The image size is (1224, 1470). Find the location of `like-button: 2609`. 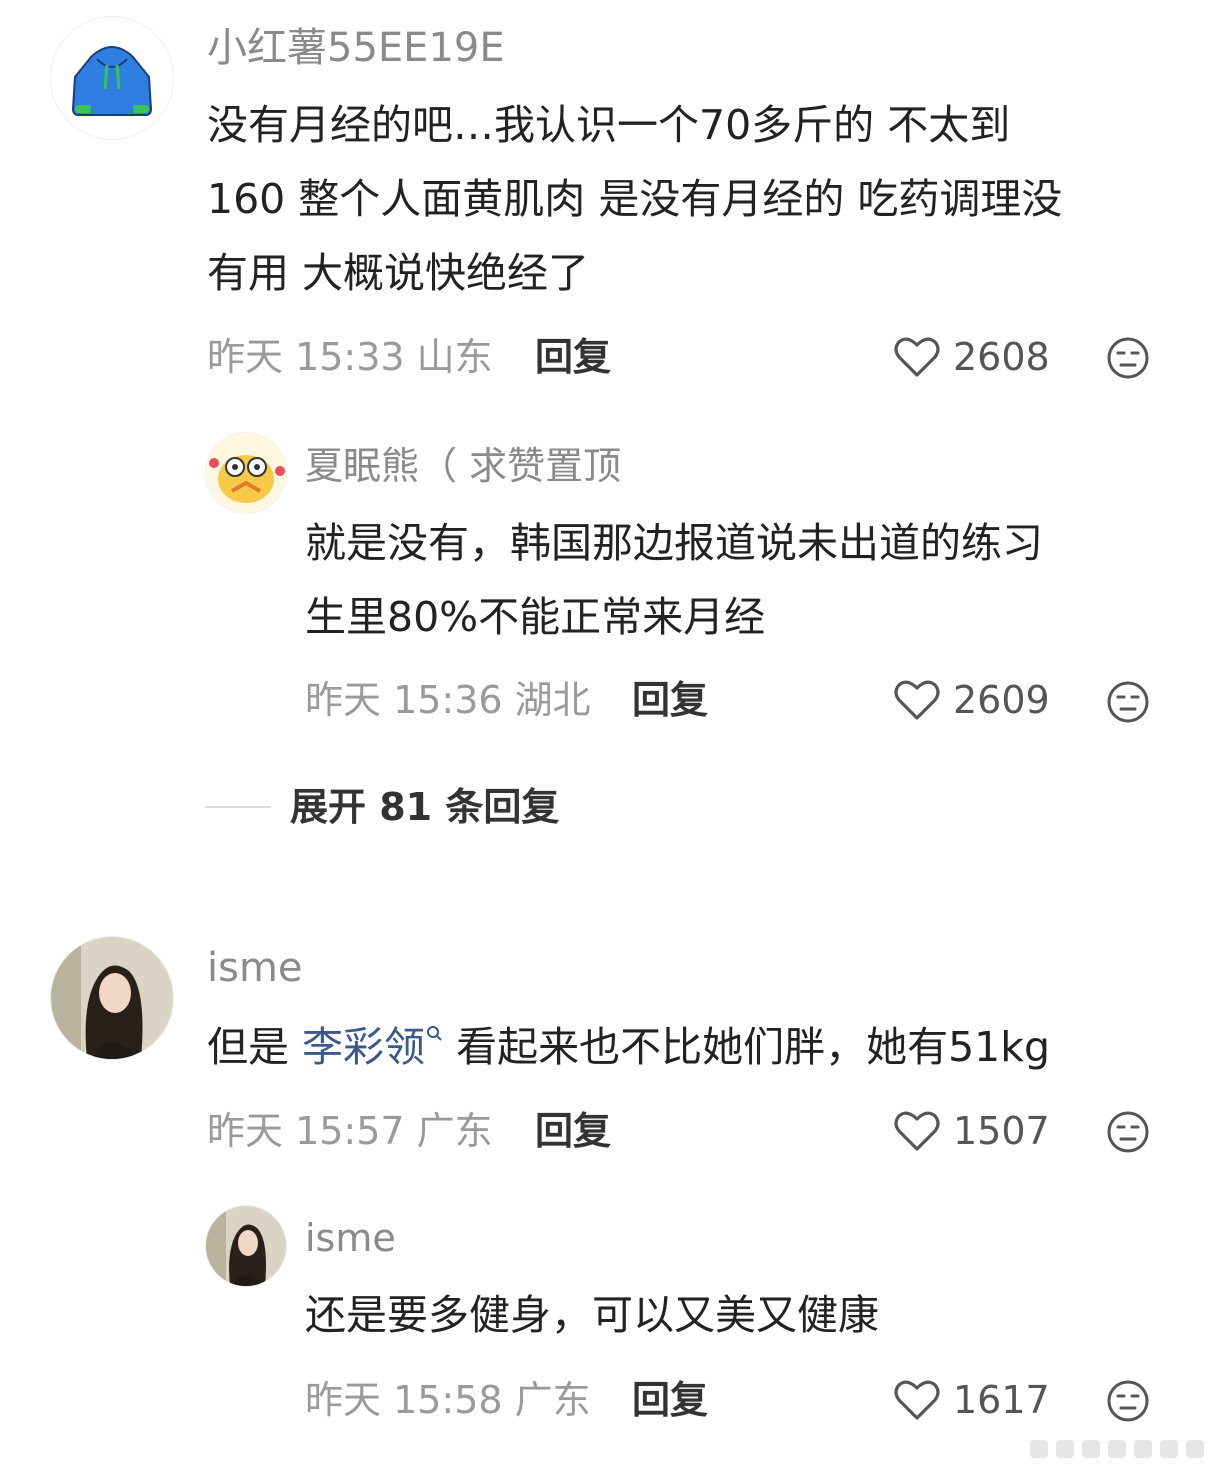

like-button: 2609 is located at coordinates (971, 700).